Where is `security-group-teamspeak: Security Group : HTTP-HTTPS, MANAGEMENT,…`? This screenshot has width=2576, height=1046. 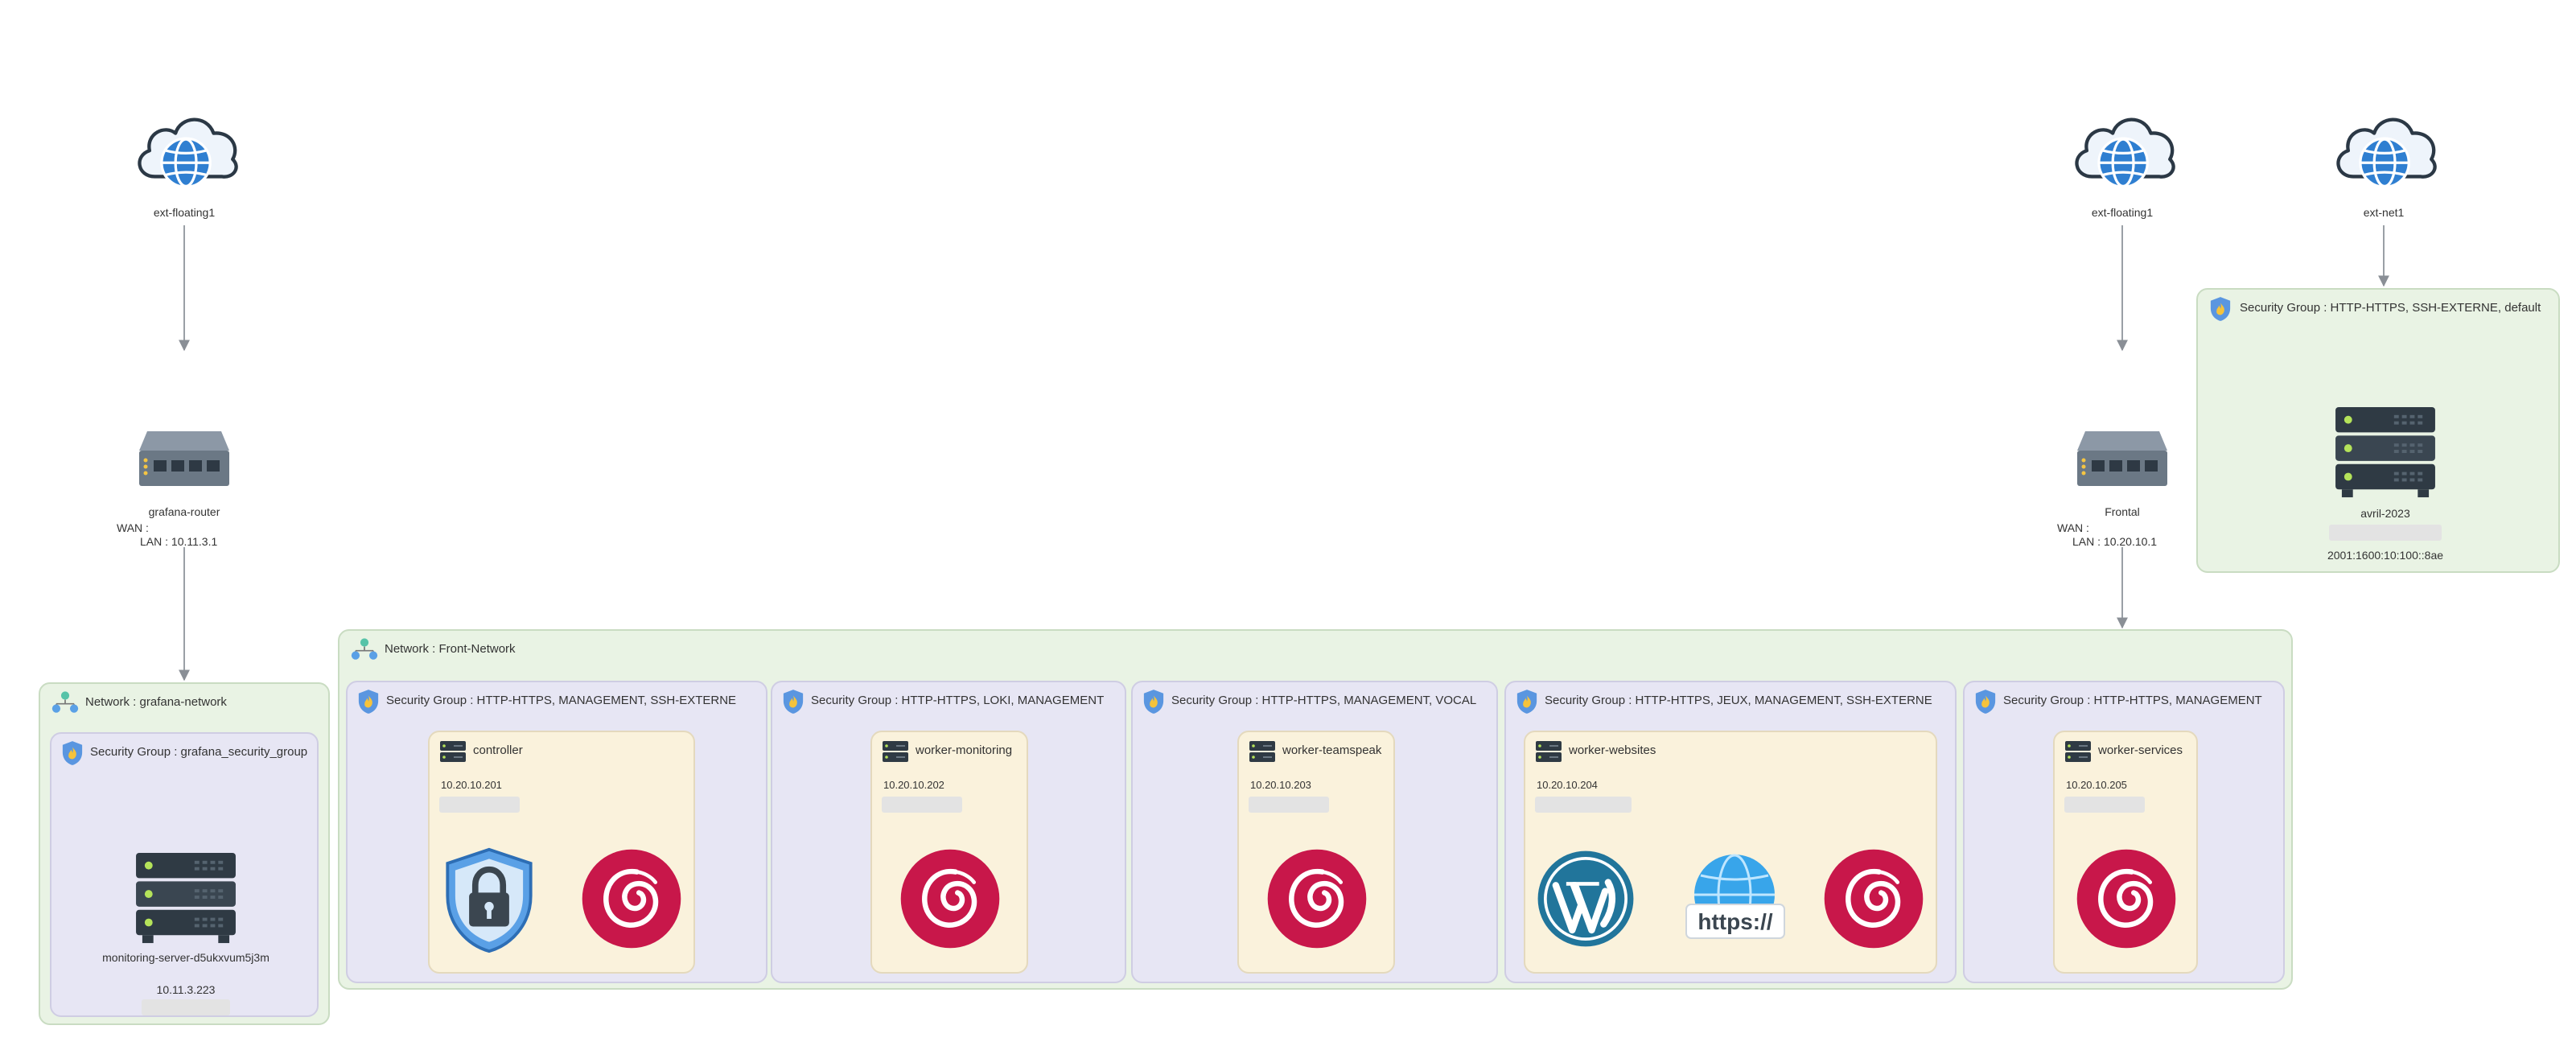
security-group-teamspeak: Security Group : HTTP-HTTPS, MANAGEMENT,… is located at coordinates (1314, 832).